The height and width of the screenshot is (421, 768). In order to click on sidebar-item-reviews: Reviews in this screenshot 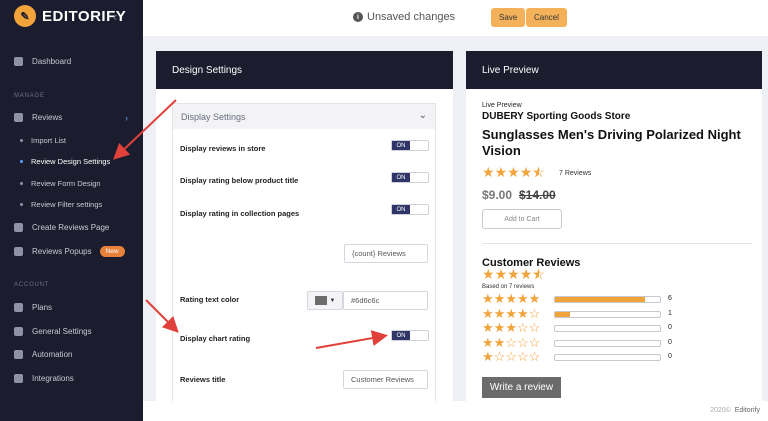, I will do `click(38, 117)`.